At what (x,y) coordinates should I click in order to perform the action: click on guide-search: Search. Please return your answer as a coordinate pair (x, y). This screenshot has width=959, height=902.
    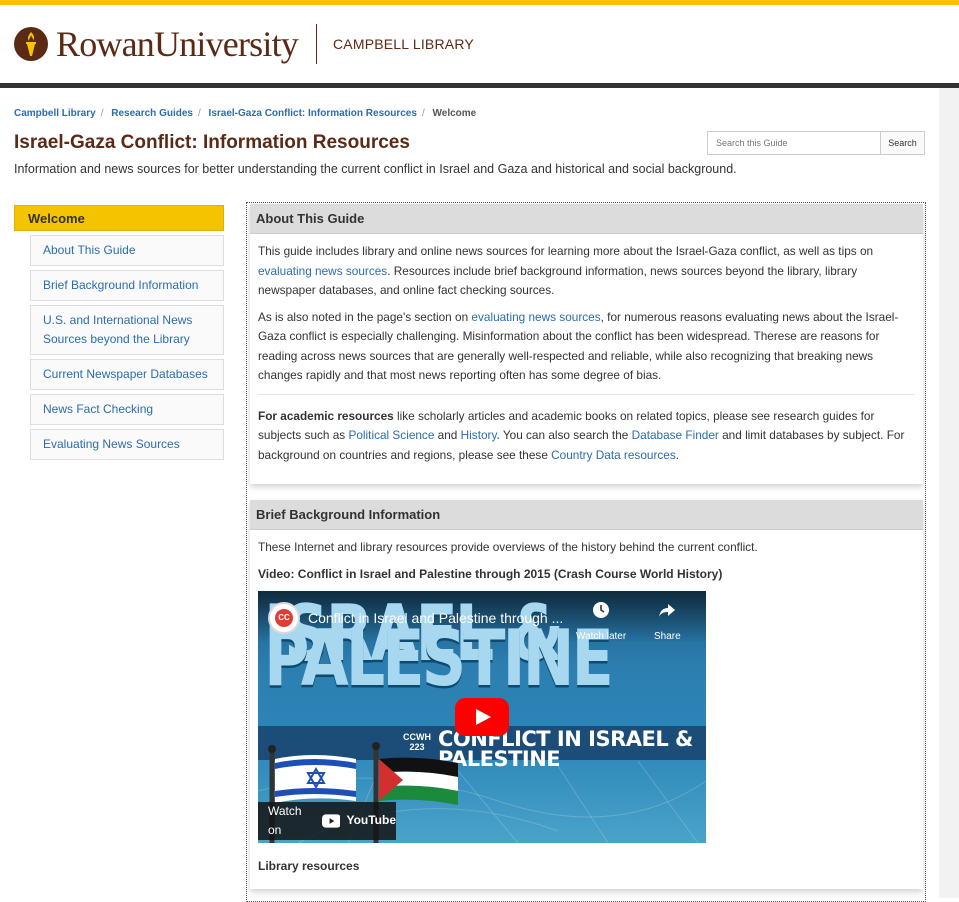
    Looking at the image, I should click on (816, 143).